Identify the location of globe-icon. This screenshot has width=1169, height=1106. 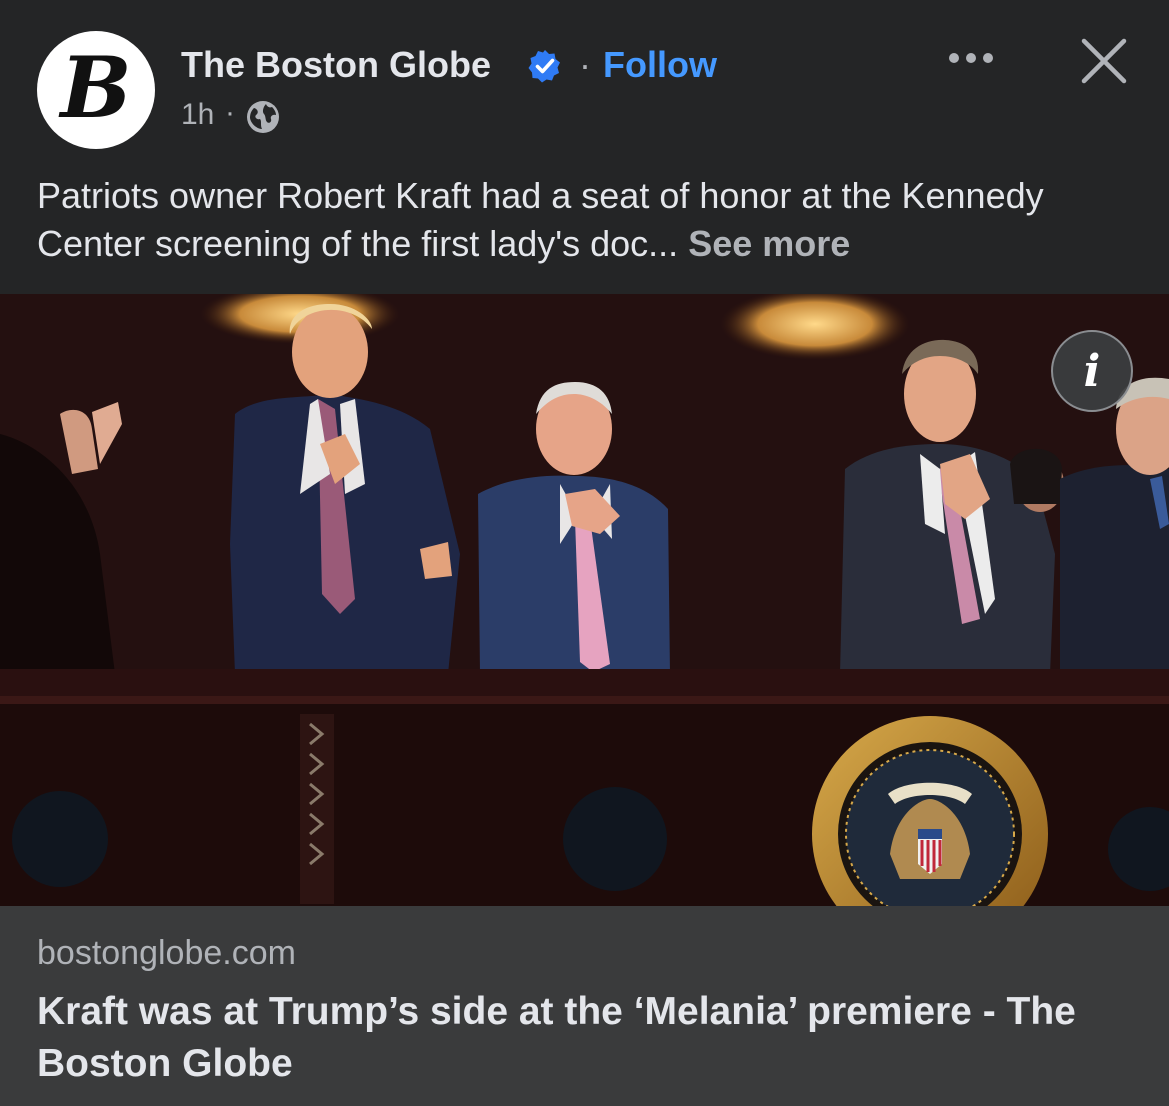
(263, 117).